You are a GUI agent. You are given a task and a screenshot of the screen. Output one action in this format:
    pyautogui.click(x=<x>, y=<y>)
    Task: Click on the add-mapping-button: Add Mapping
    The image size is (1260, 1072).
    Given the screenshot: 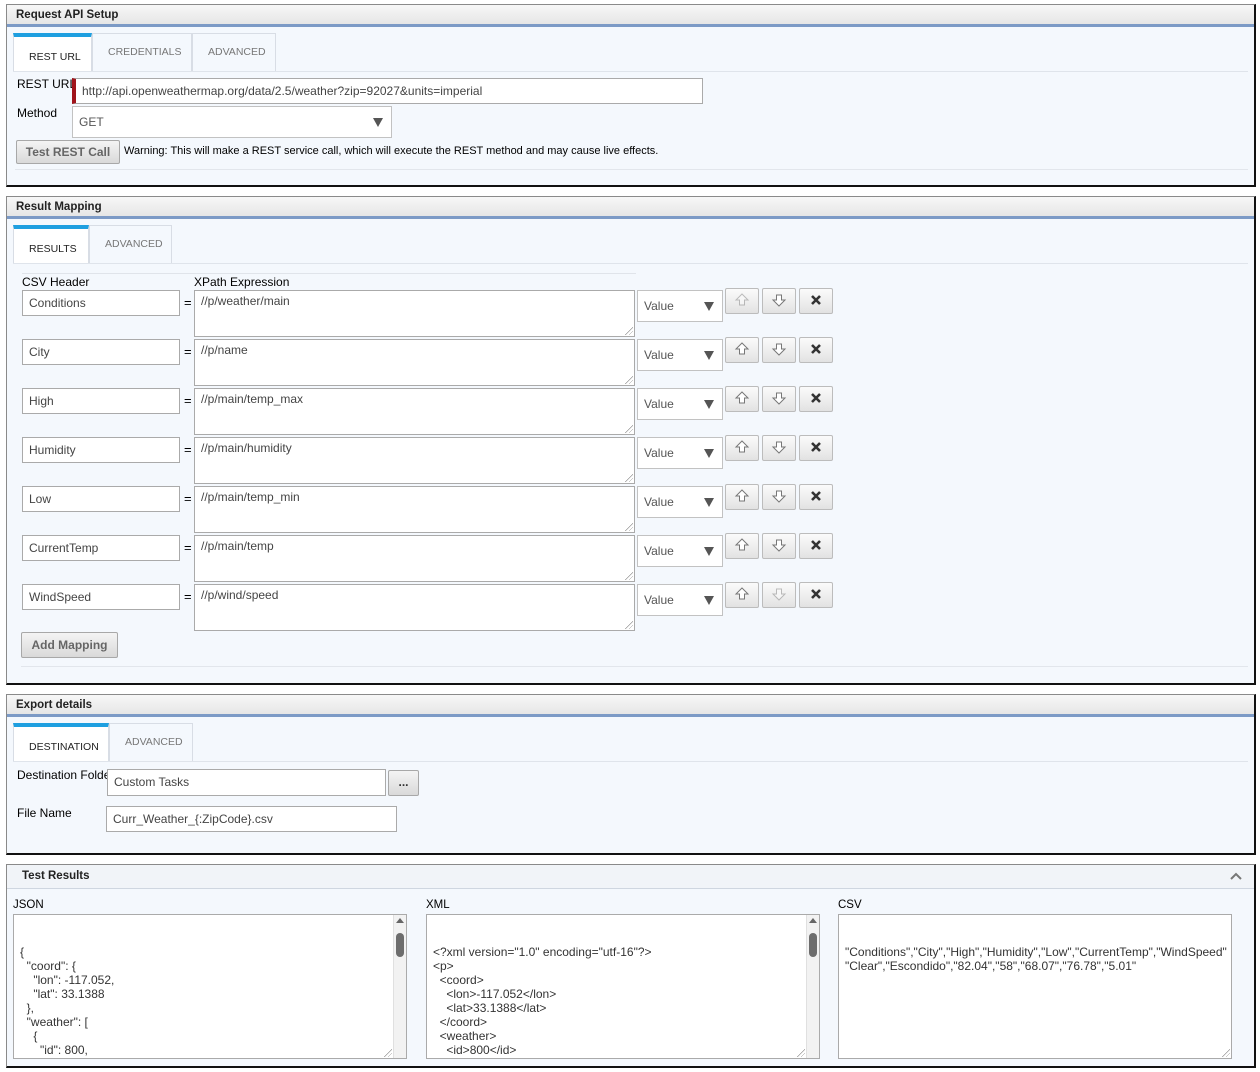 What is the action you would take?
    pyautogui.click(x=69, y=645)
    